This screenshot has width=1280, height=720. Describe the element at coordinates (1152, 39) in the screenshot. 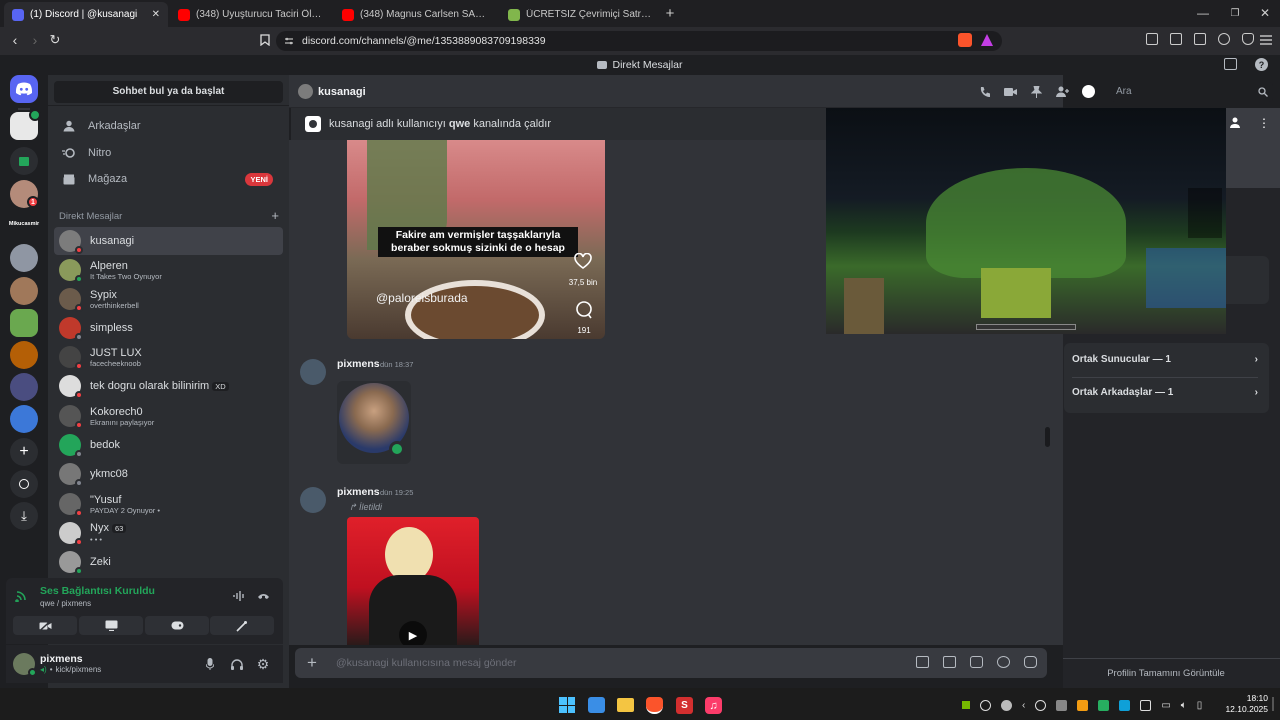

I see `reader-icon` at that location.